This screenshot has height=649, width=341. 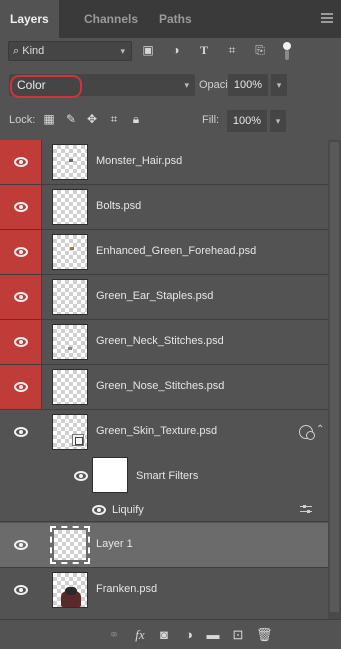 I want to click on layer-row-selected: Layer 1, so click(x=164, y=545).